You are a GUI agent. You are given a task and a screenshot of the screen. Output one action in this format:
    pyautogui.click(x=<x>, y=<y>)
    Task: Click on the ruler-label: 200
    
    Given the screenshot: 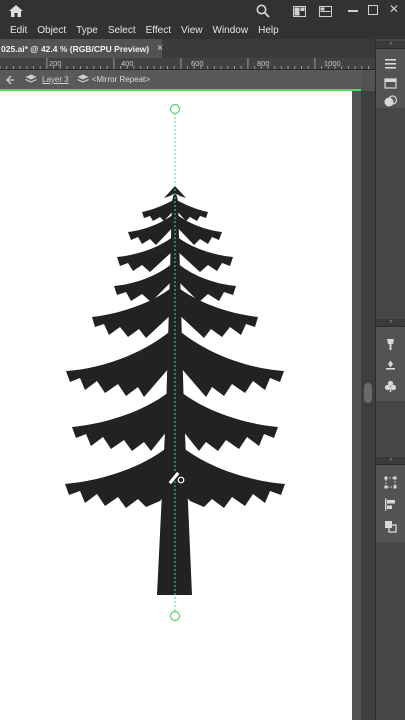 What is the action you would take?
    pyautogui.click(x=55, y=63)
    